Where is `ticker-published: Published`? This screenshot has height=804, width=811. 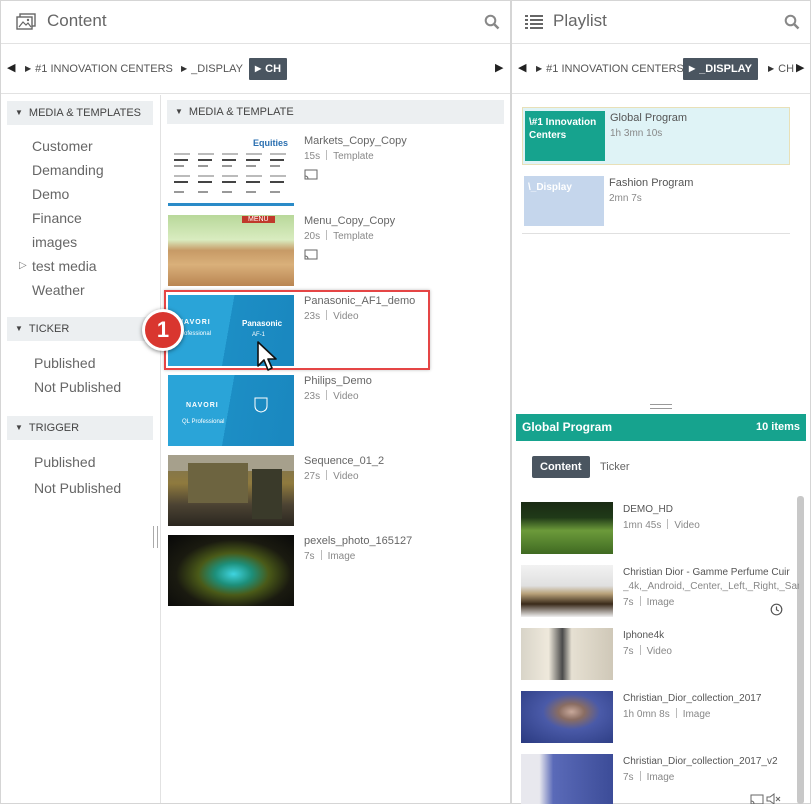
ticker-published: Published is located at coordinates (65, 363).